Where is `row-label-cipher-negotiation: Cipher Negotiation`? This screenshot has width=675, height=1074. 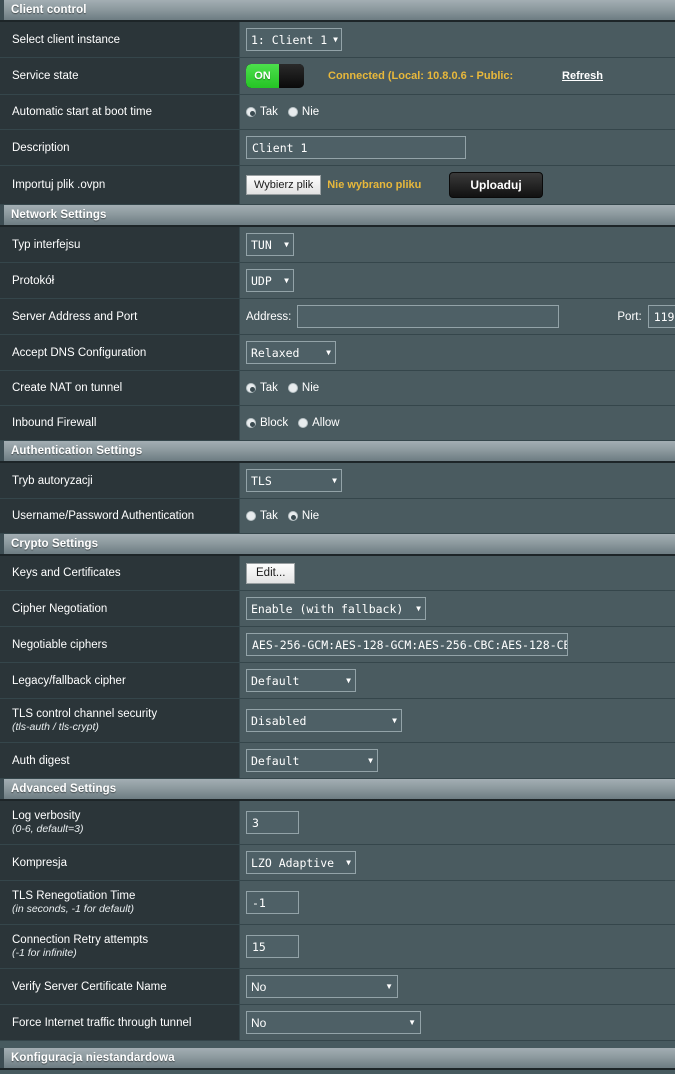
row-label-cipher-negotiation: Cipher Negotiation is located at coordinates (120, 608).